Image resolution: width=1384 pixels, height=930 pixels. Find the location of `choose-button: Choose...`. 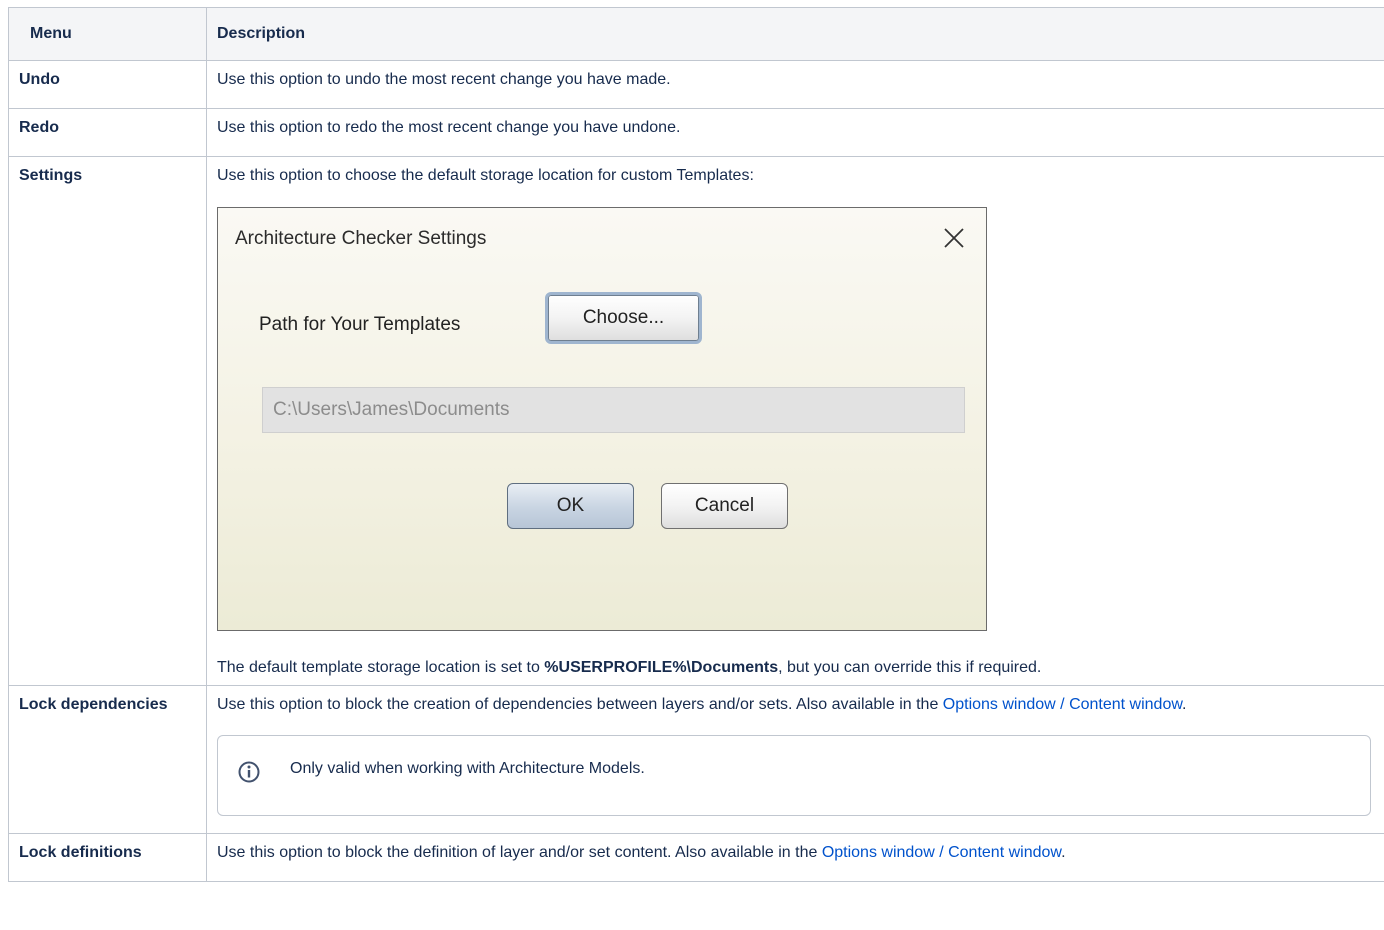

choose-button: Choose... is located at coordinates (623, 318).